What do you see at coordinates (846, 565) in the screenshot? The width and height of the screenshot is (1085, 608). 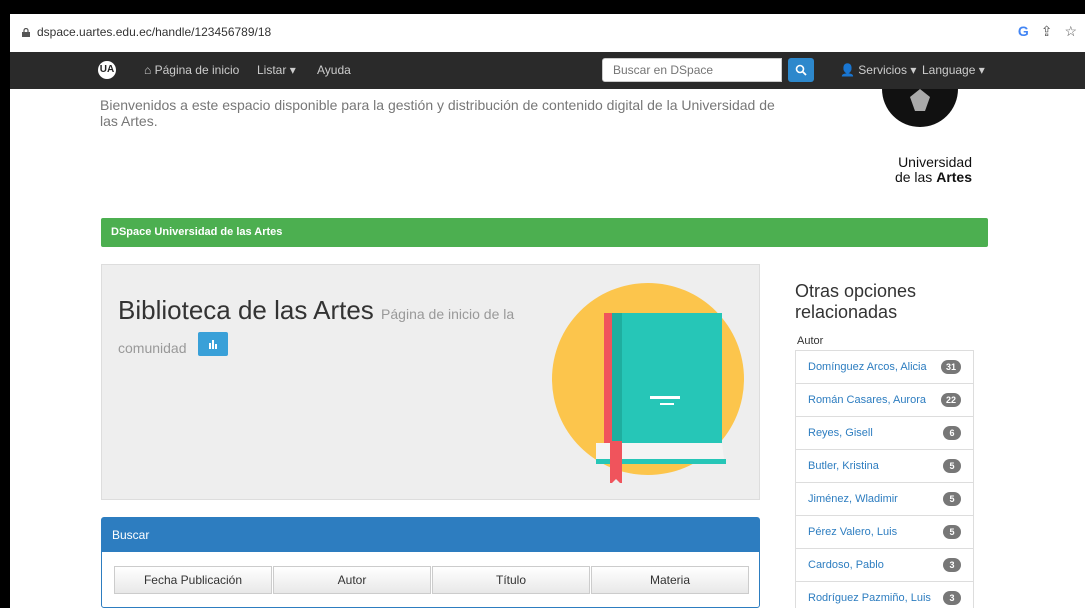 I see `author-name: Cardoso, Pablo` at bounding box center [846, 565].